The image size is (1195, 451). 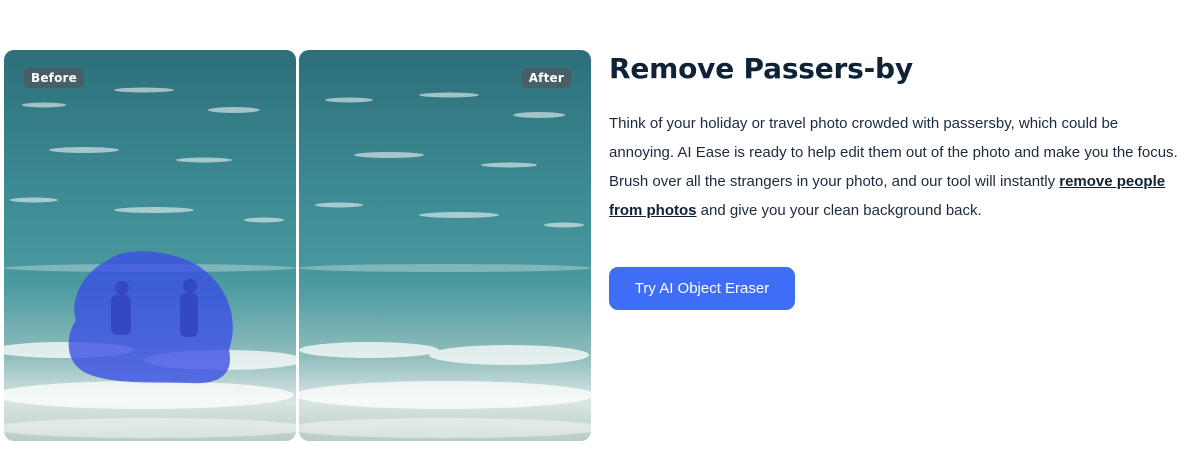 What do you see at coordinates (702, 288) in the screenshot?
I see `try-object-eraser-button: Try AI Object Eraser` at bounding box center [702, 288].